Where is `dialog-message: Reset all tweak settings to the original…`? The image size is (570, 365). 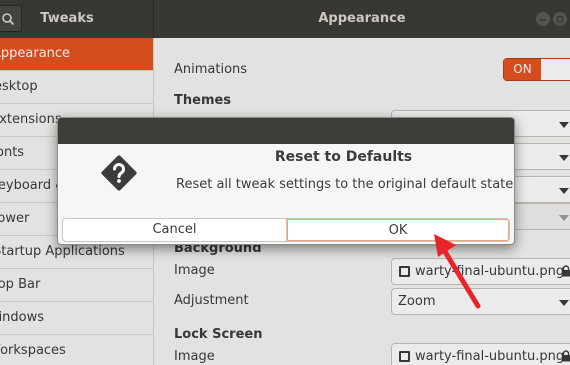 dialog-message: Reset all tweak settings to the original… is located at coordinates (345, 184).